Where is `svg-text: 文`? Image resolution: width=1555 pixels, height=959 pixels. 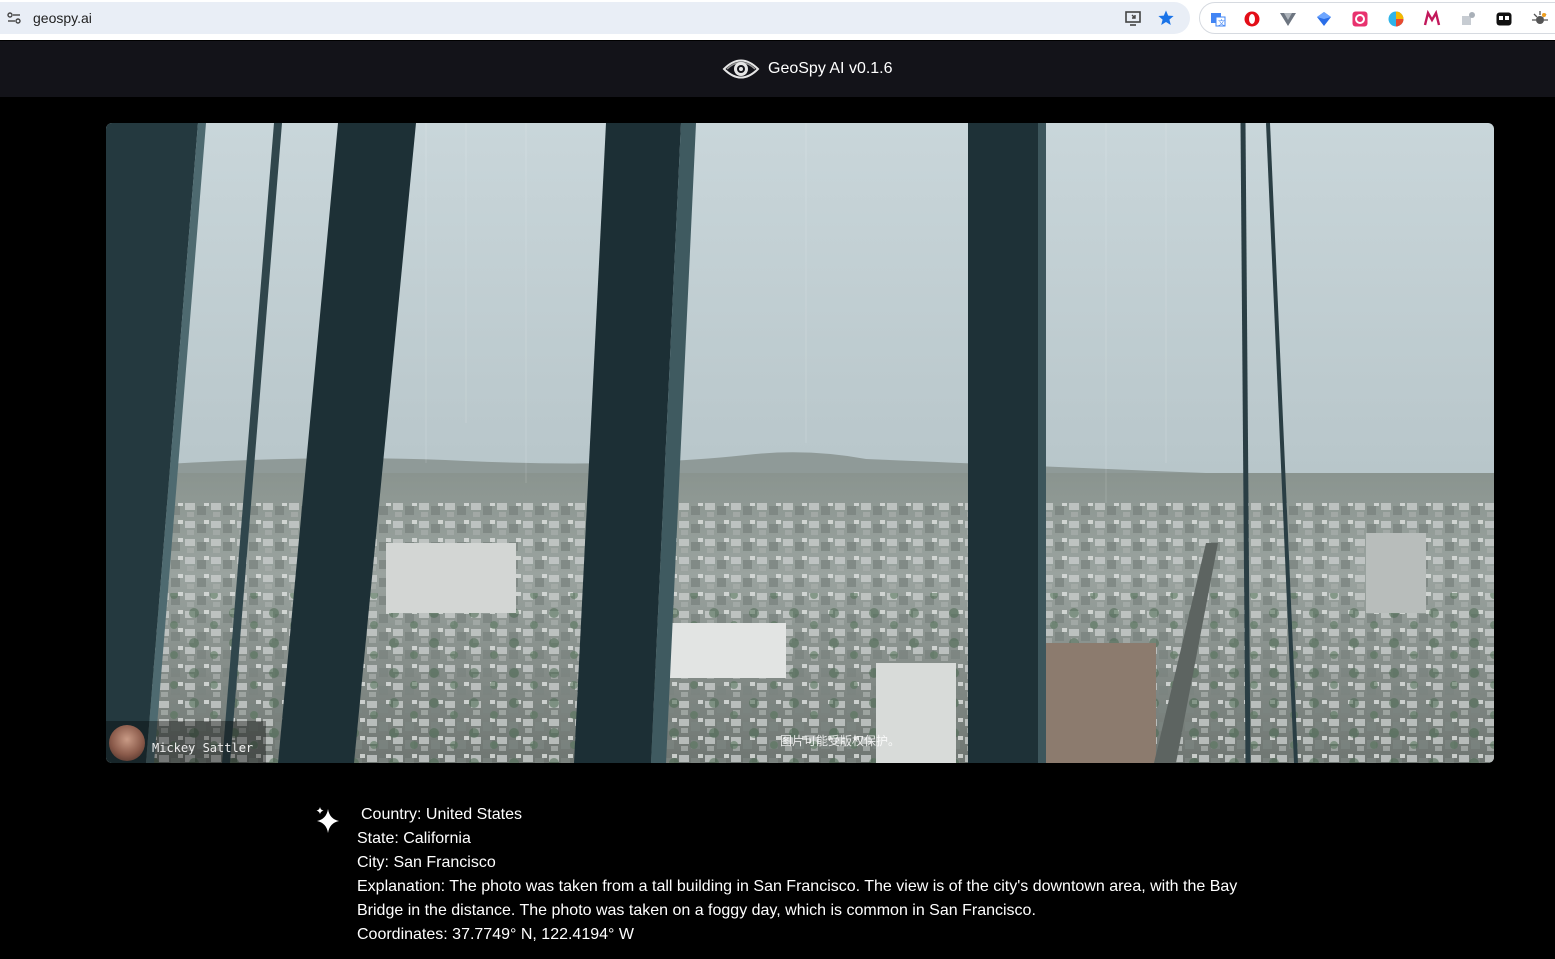 svg-text: 文 is located at coordinates (1221, 22).